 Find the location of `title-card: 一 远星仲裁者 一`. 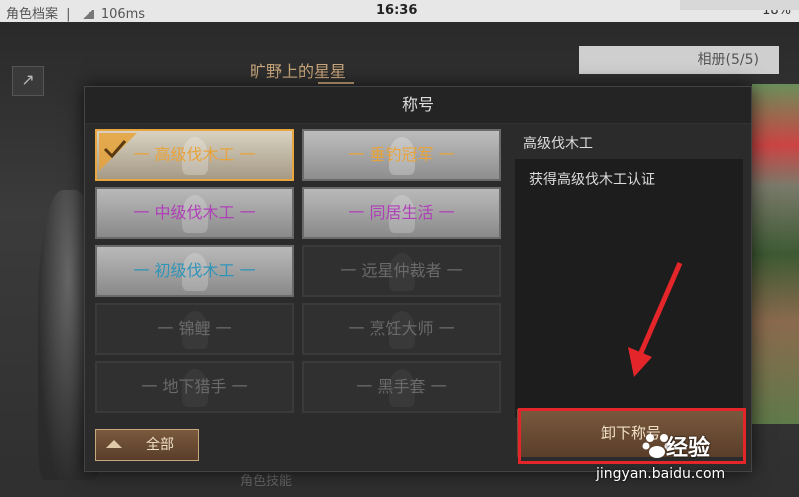

title-card: 一 远星仲裁者 一 is located at coordinates (401, 271).